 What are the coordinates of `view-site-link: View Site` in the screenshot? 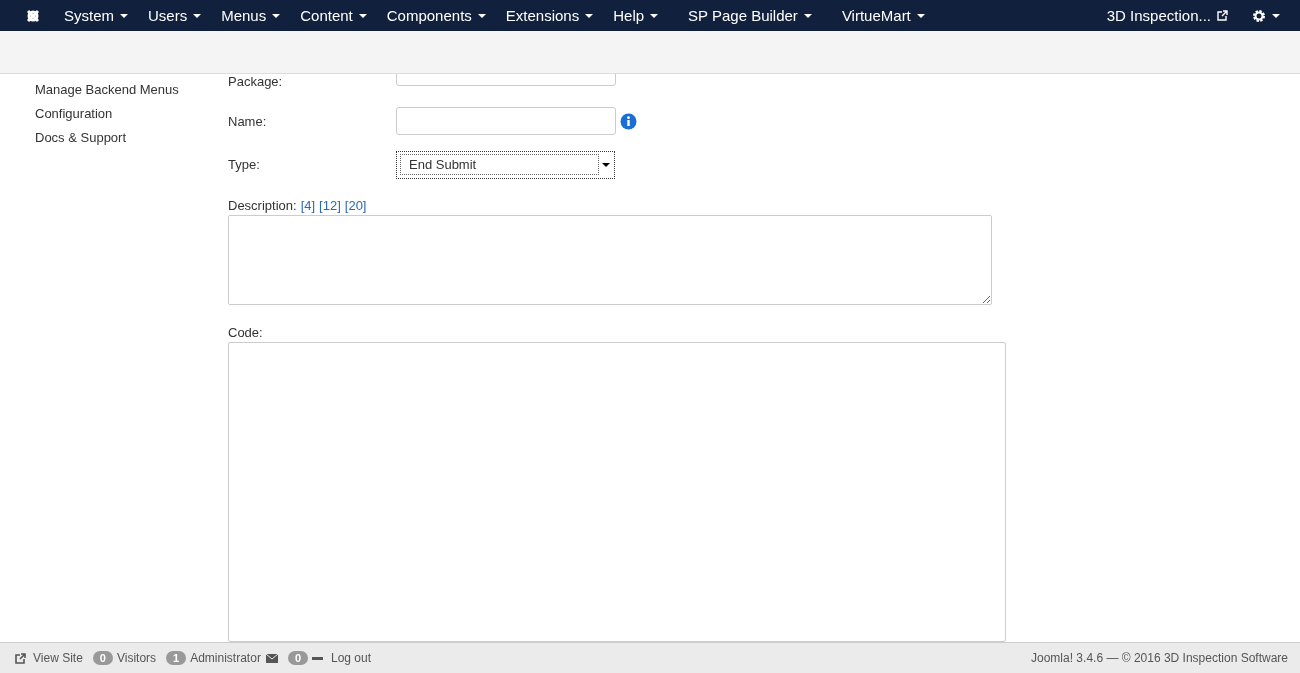 It's located at (49, 658).